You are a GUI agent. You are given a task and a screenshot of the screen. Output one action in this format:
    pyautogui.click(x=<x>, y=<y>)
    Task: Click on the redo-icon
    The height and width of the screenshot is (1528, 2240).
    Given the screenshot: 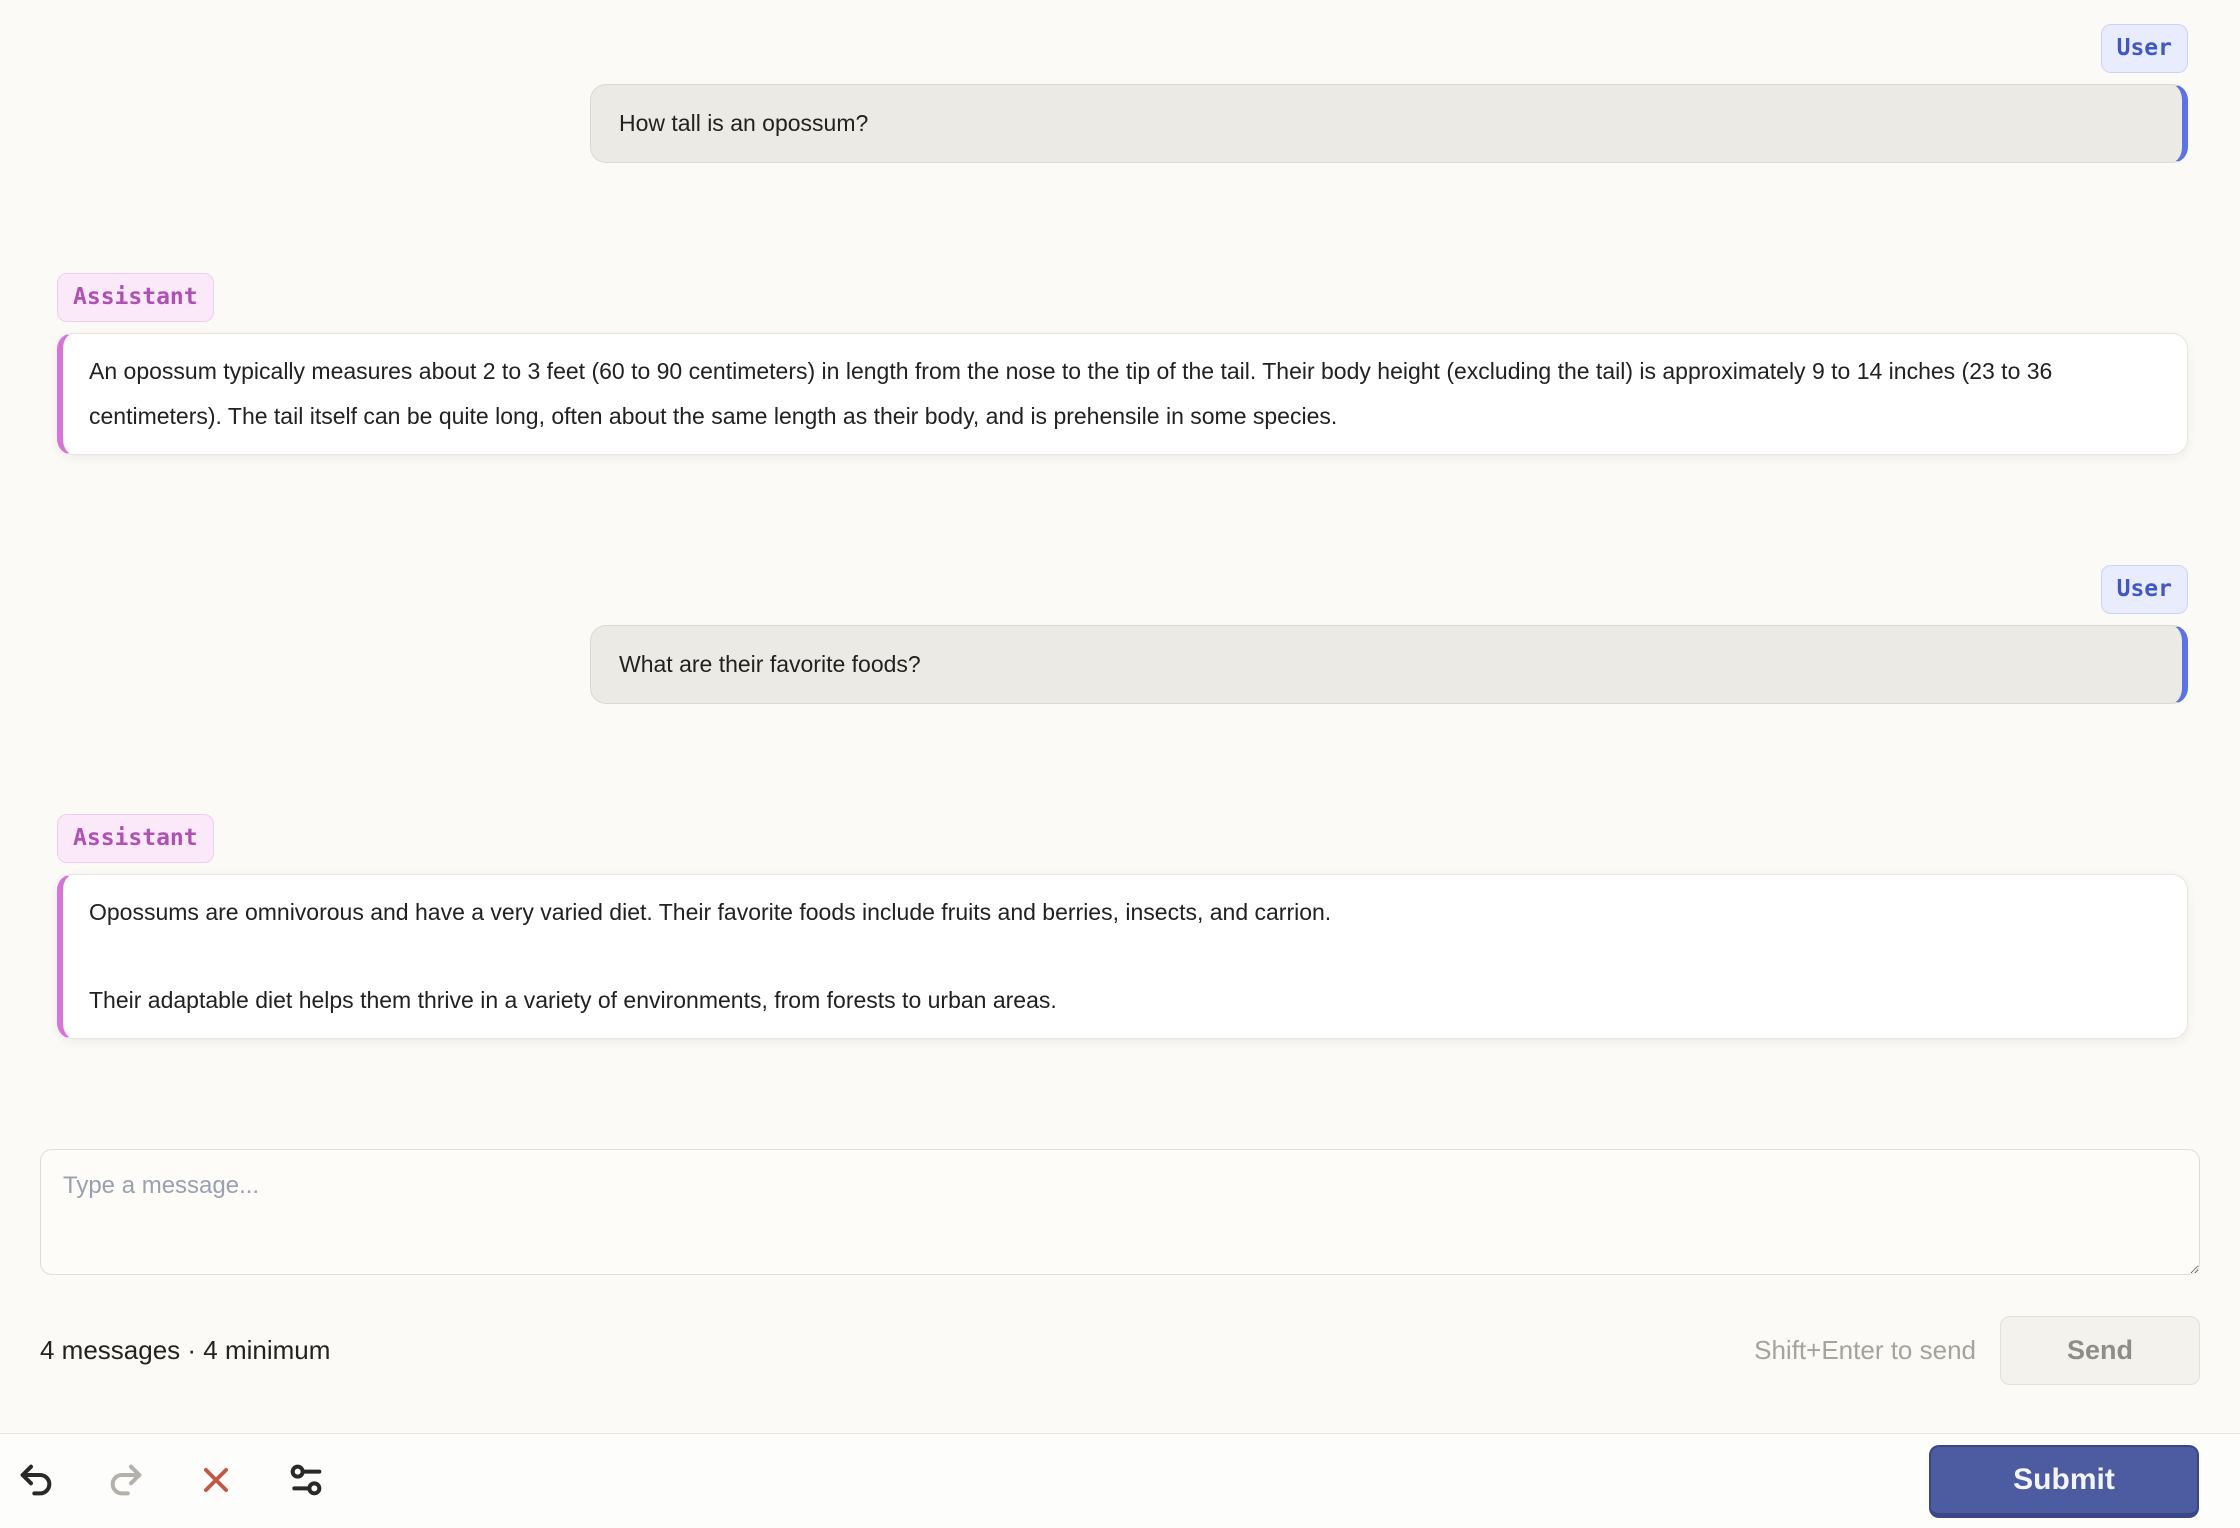 What is the action you would take?
    pyautogui.click(x=126, y=1481)
    